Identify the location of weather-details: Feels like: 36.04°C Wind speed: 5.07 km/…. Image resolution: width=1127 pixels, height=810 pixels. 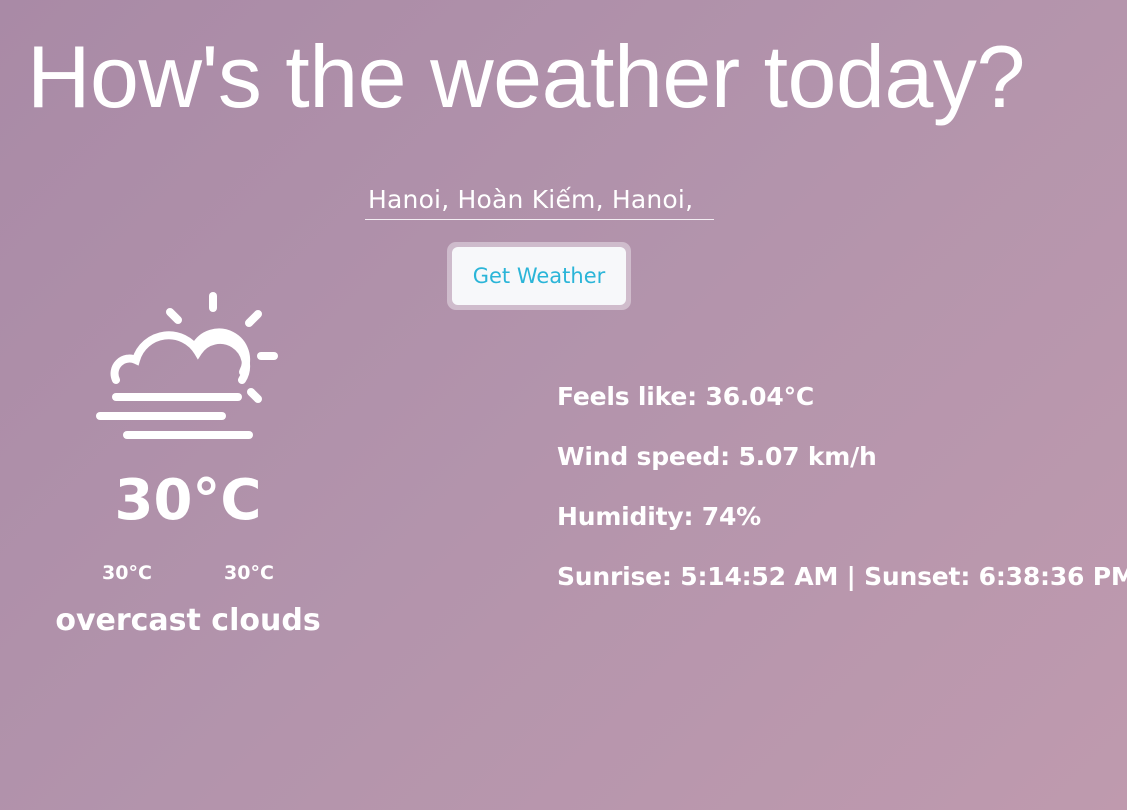
(842, 498).